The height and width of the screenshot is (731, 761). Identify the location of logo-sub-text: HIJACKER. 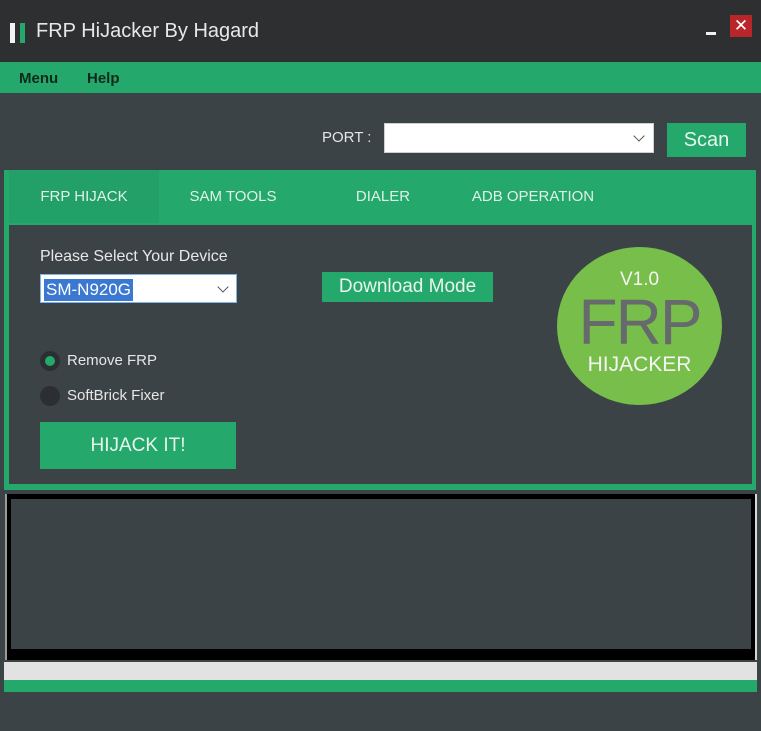
(639, 364).